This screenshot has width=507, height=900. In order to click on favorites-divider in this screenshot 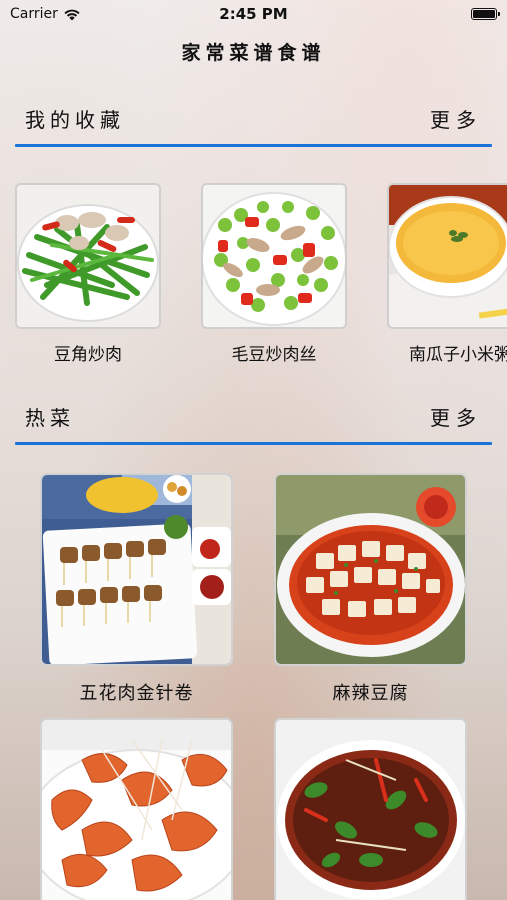, I will do `click(253, 145)`.